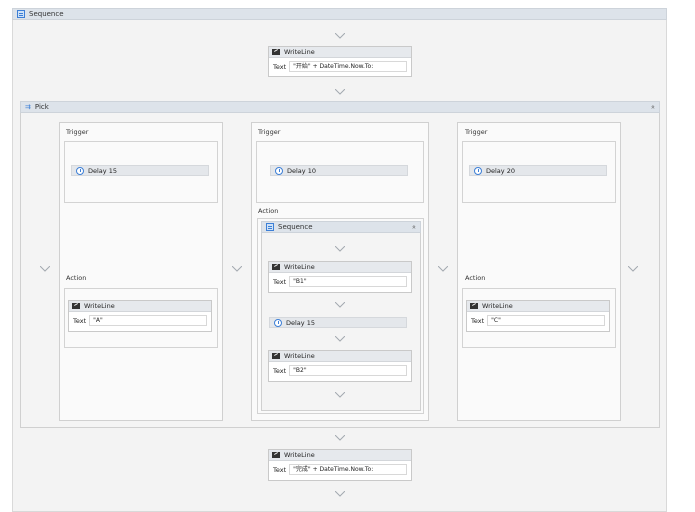 This screenshot has height=512, width=695. I want to click on text-expression-field: "B1", so click(348, 281).